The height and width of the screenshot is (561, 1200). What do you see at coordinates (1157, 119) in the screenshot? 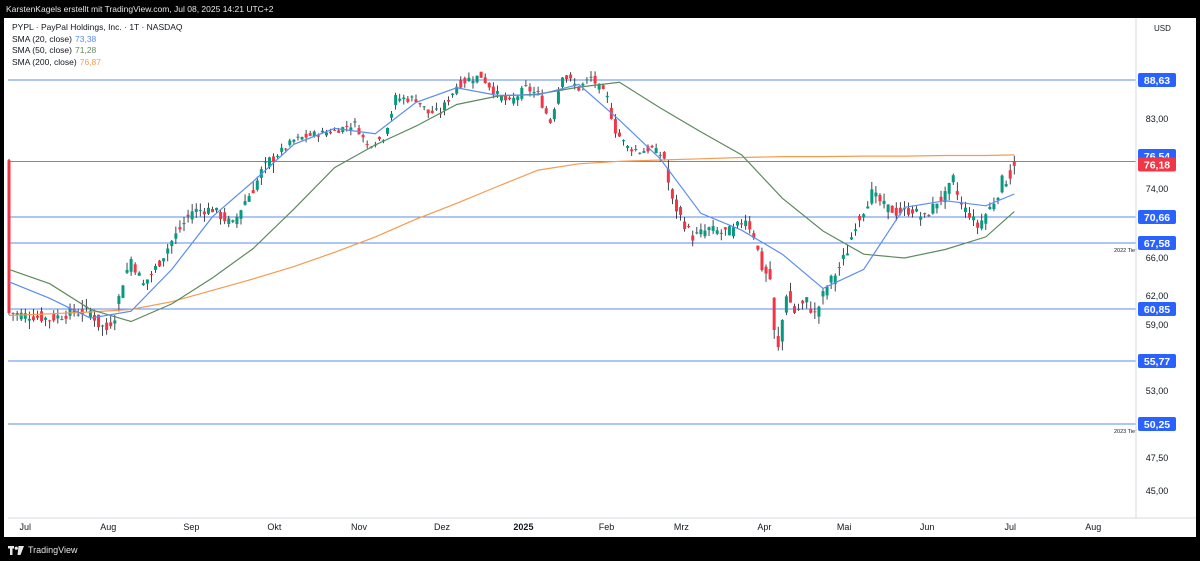
I see `price-tick-label: 83,00` at bounding box center [1157, 119].